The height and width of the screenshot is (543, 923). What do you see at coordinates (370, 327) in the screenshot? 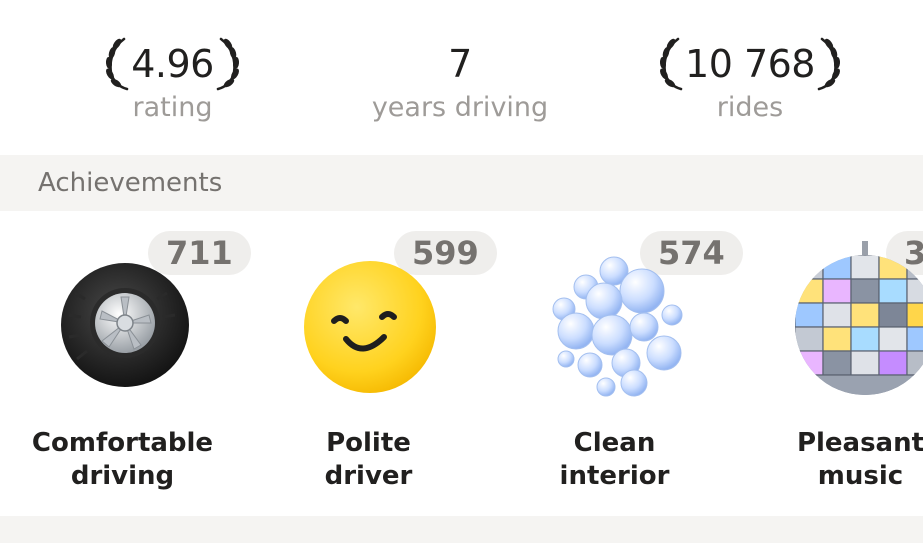
I see `smiley-icon` at bounding box center [370, 327].